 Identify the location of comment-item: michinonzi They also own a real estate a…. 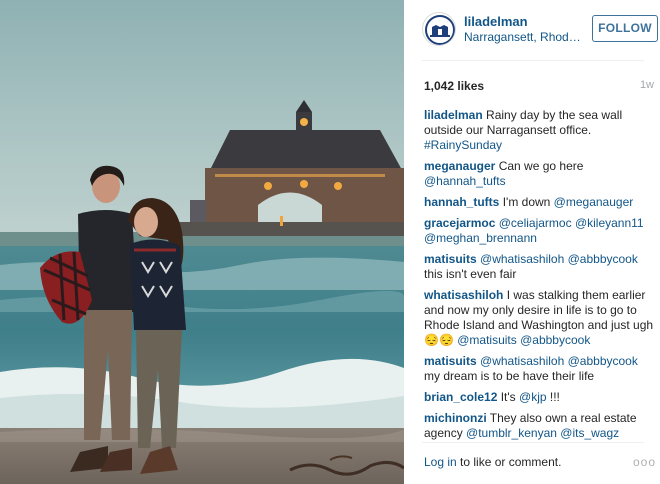
(540, 426).